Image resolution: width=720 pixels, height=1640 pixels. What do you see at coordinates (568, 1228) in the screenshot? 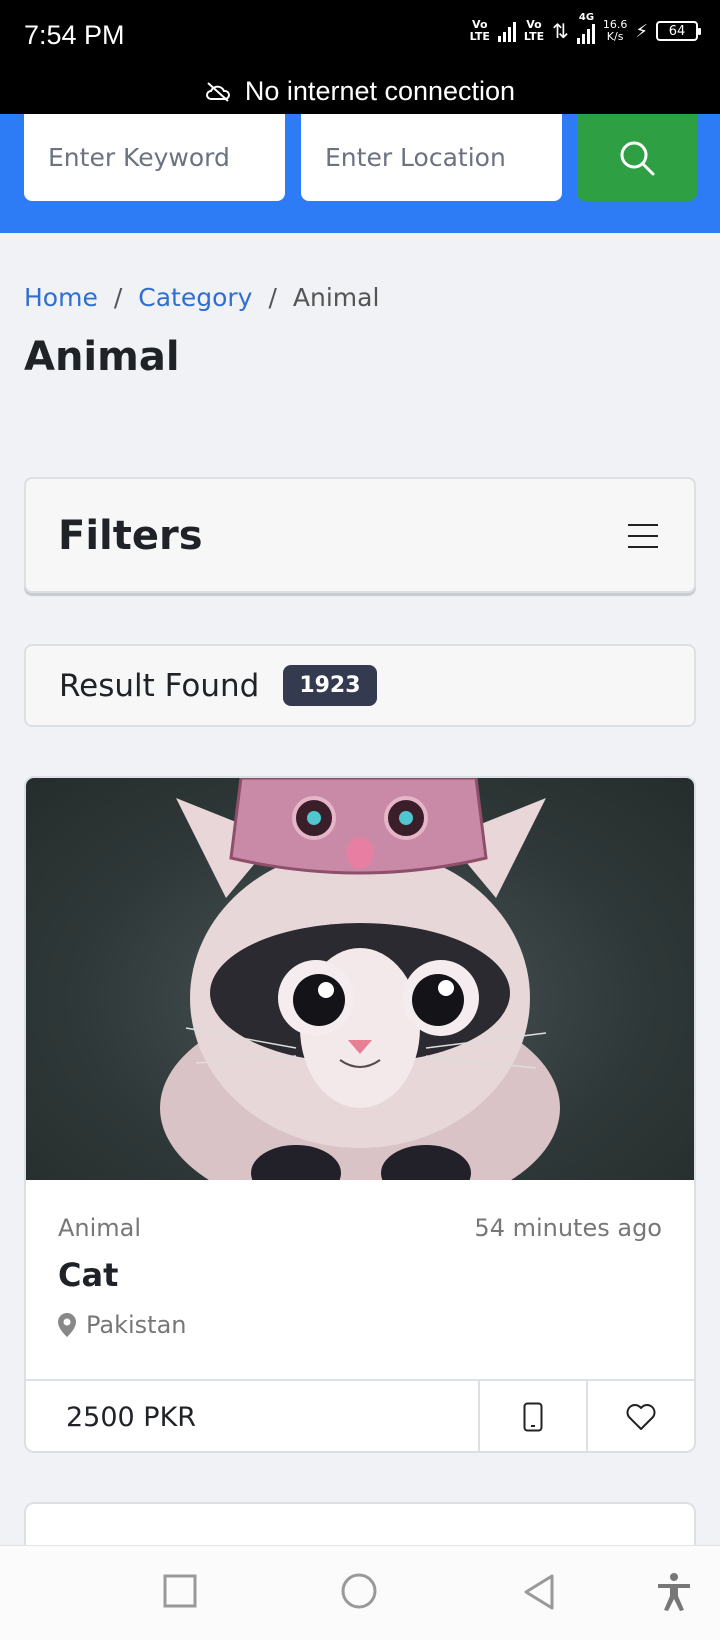
I see `listing-time: 54 minutes ago` at bounding box center [568, 1228].